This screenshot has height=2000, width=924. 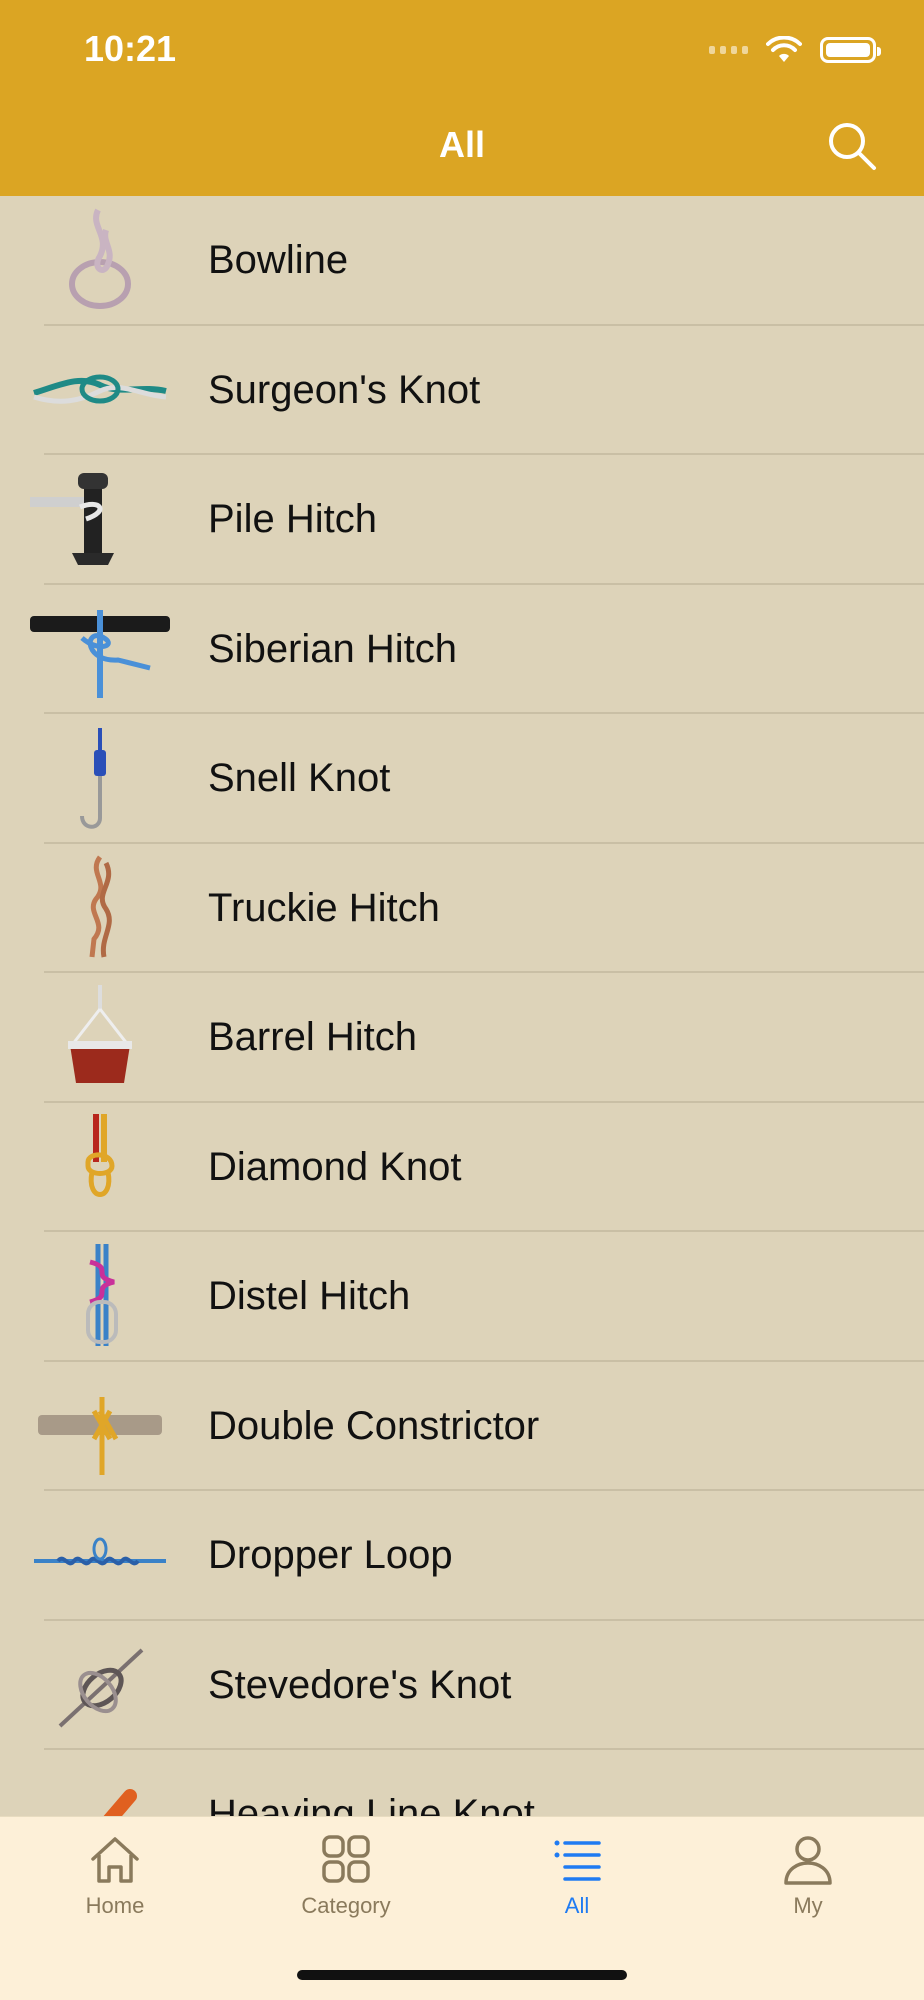 I want to click on knot-name: Barrel Hitch, so click(x=312, y=1037).